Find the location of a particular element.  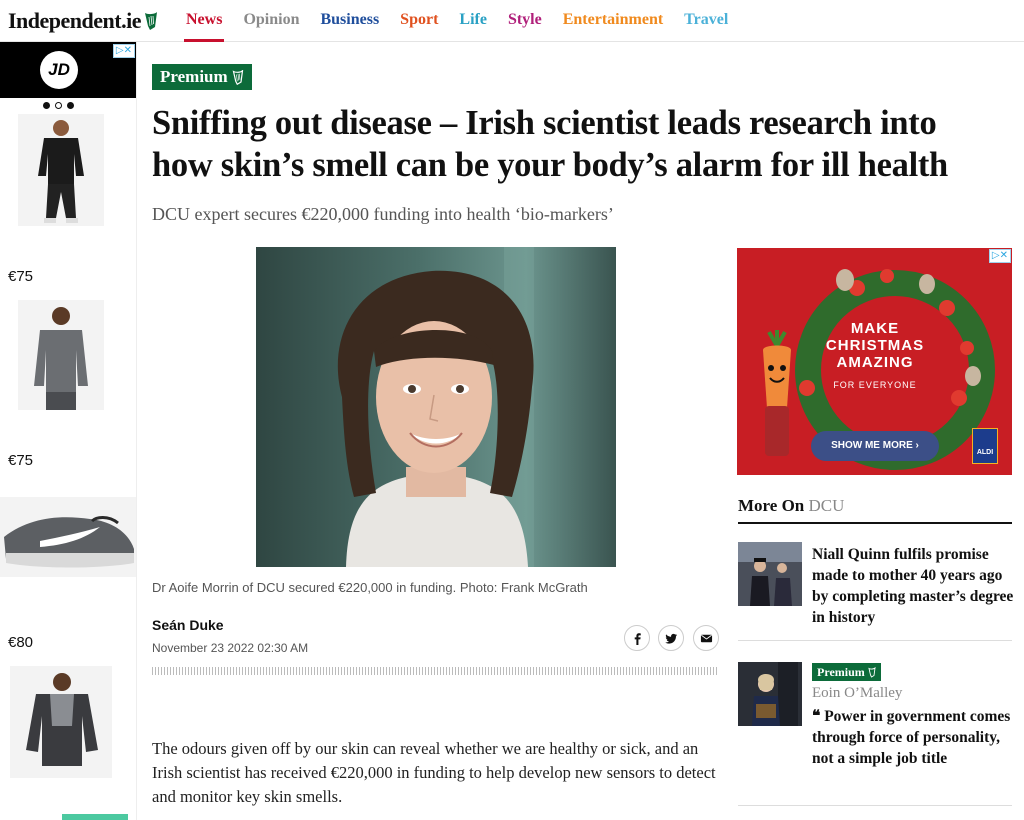

publish-date: November 23 2022 02:30 AM is located at coordinates (230, 648).